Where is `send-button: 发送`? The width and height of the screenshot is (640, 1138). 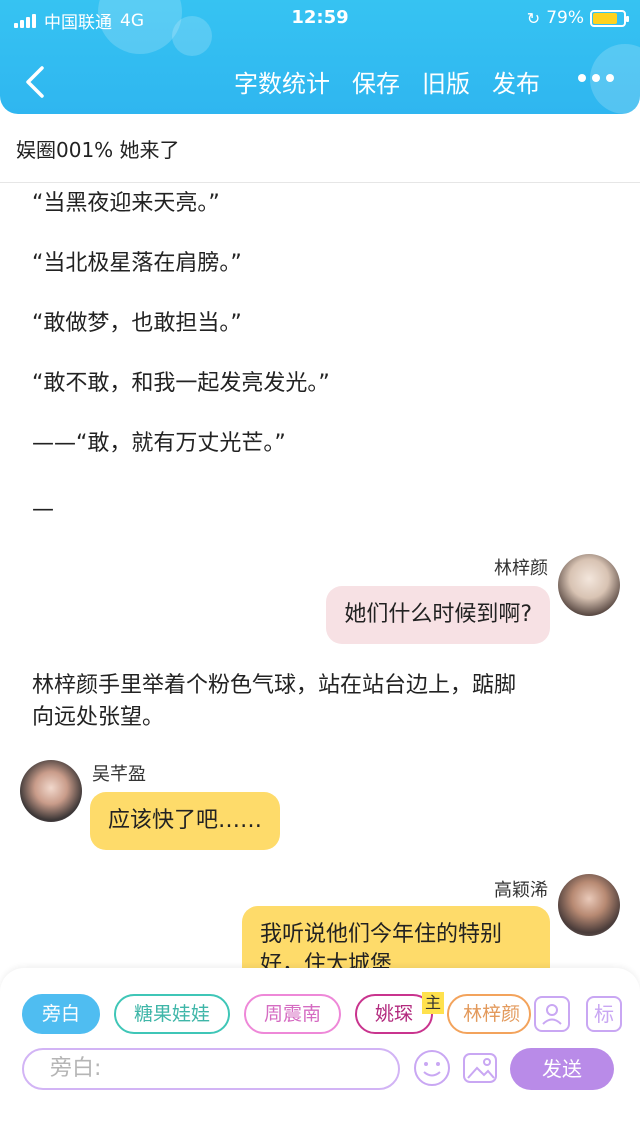 send-button: 发送 is located at coordinates (562, 1069).